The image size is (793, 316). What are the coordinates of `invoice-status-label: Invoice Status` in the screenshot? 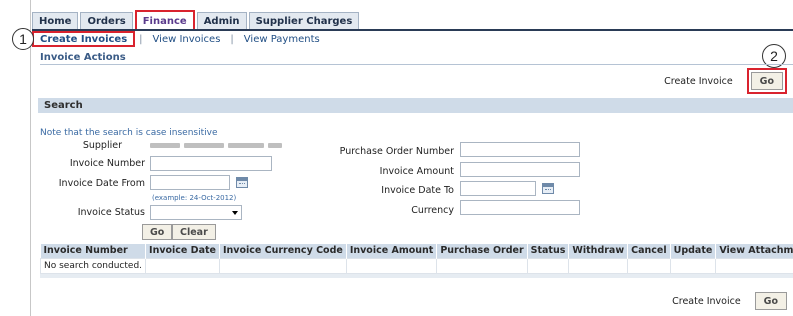 It's located at (111, 212).